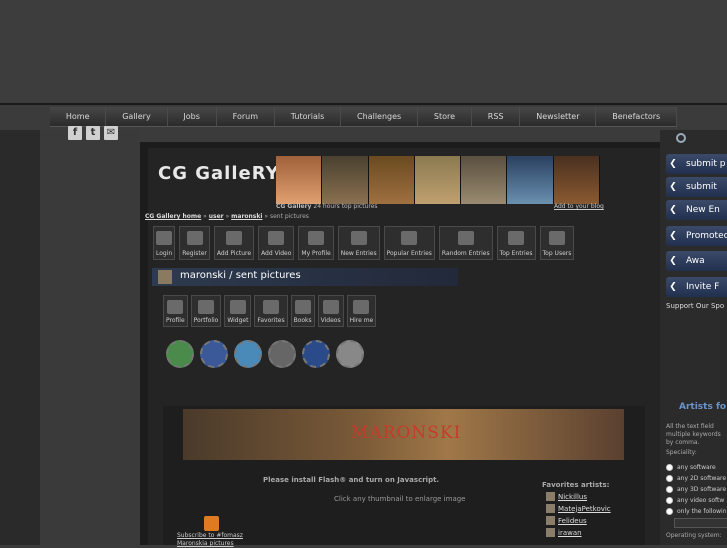  I want to click on invite-friends-button: ❮ Invite F, so click(696, 287).